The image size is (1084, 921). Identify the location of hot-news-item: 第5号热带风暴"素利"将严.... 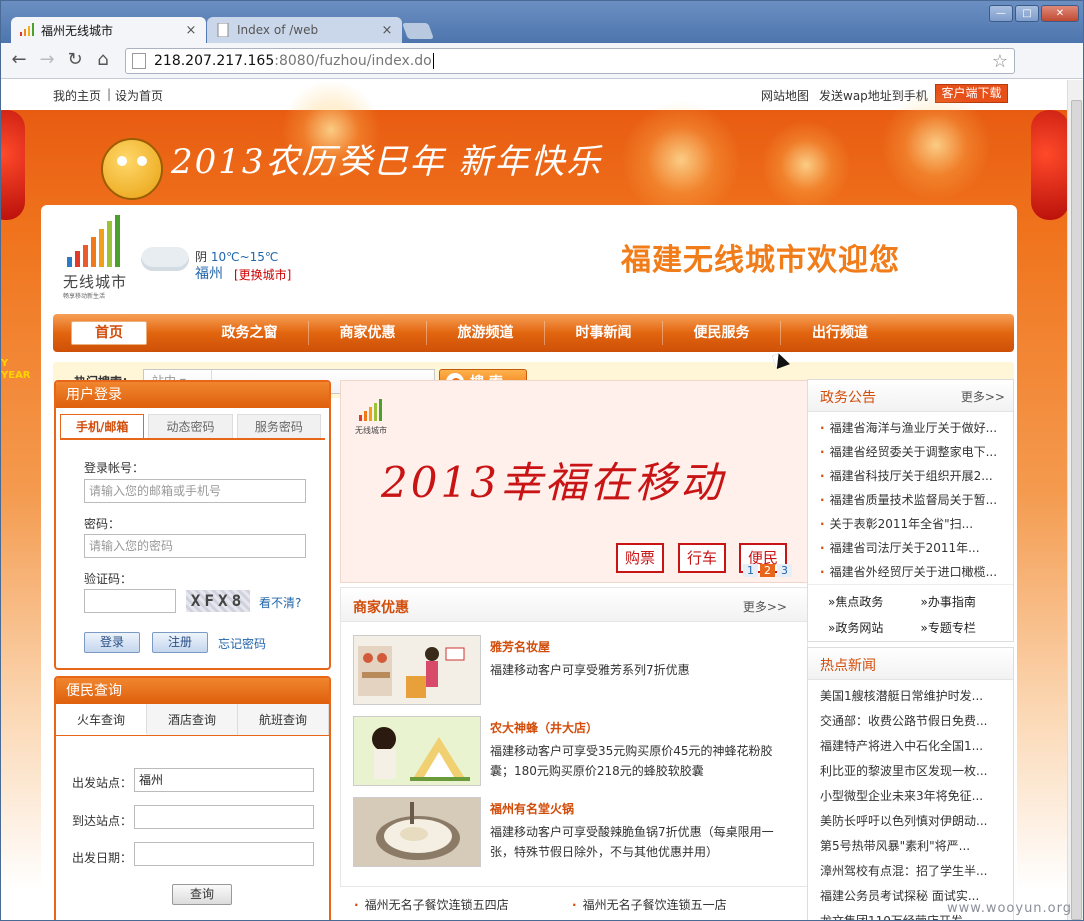
(916, 846).